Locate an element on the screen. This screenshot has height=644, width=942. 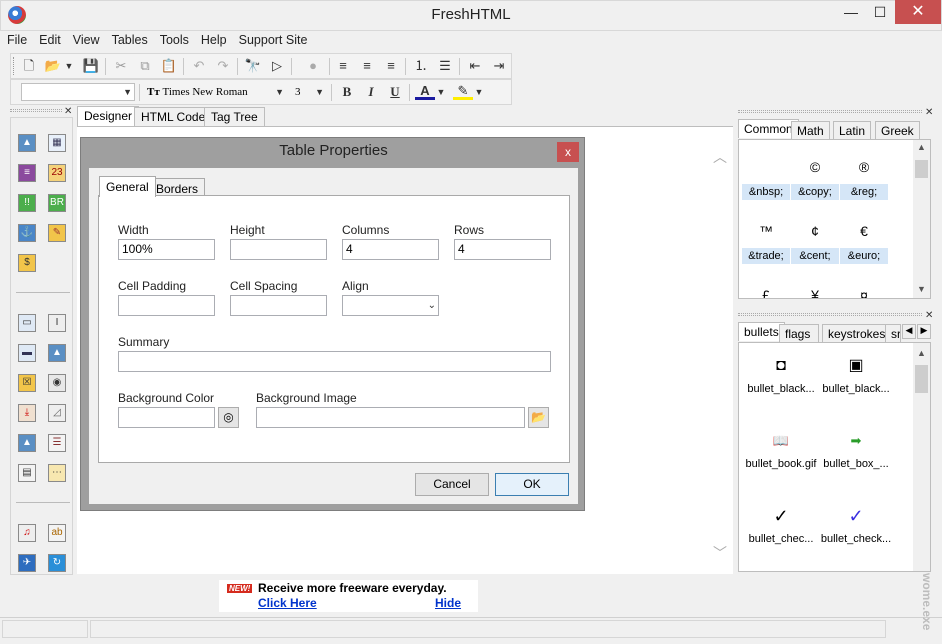
insert-flash-icon: ✈ is located at coordinates (27, 563).